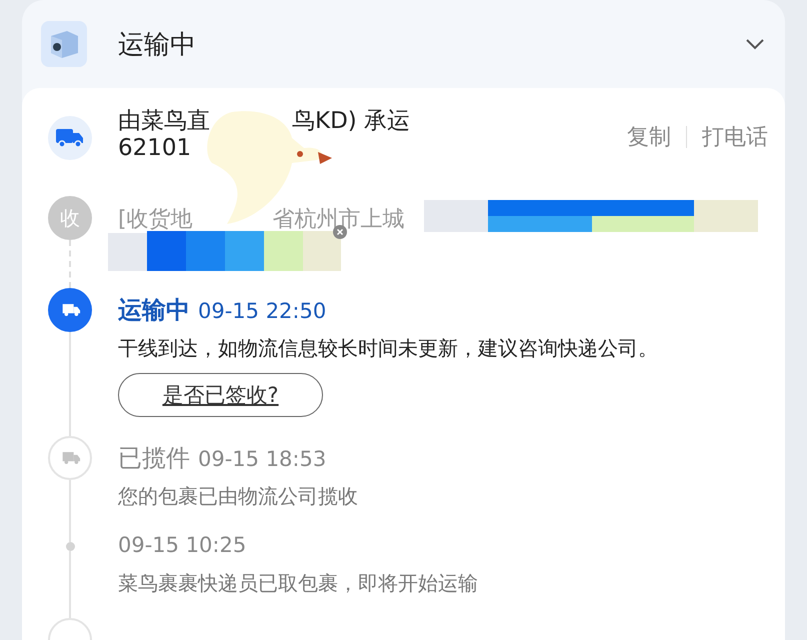 Image resolution: width=807 pixels, height=640 pixels. I want to click on event-time: 09-15 10:25, so click(182, 545).